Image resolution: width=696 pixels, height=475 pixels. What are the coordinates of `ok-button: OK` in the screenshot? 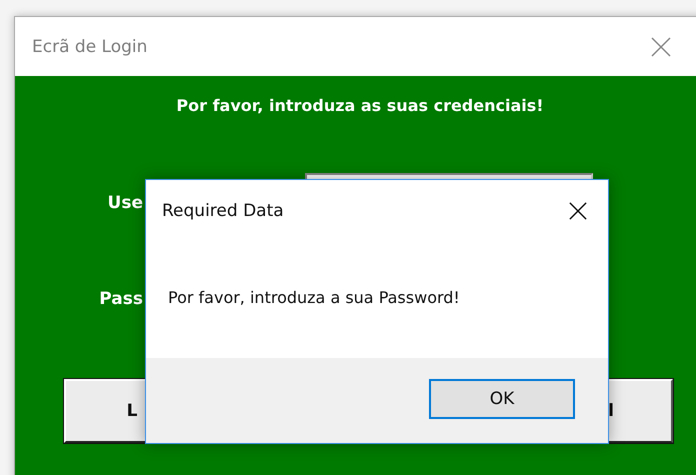 It's located at (502, 399).